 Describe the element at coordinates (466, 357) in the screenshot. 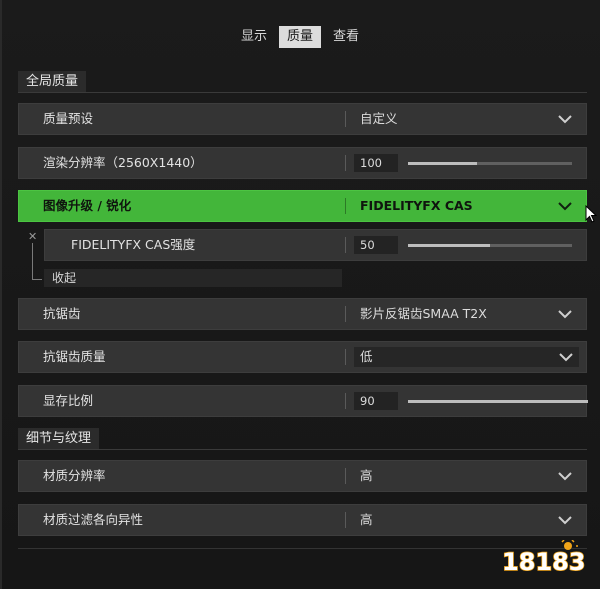

I see `aa-quality-select: 低` at that location.